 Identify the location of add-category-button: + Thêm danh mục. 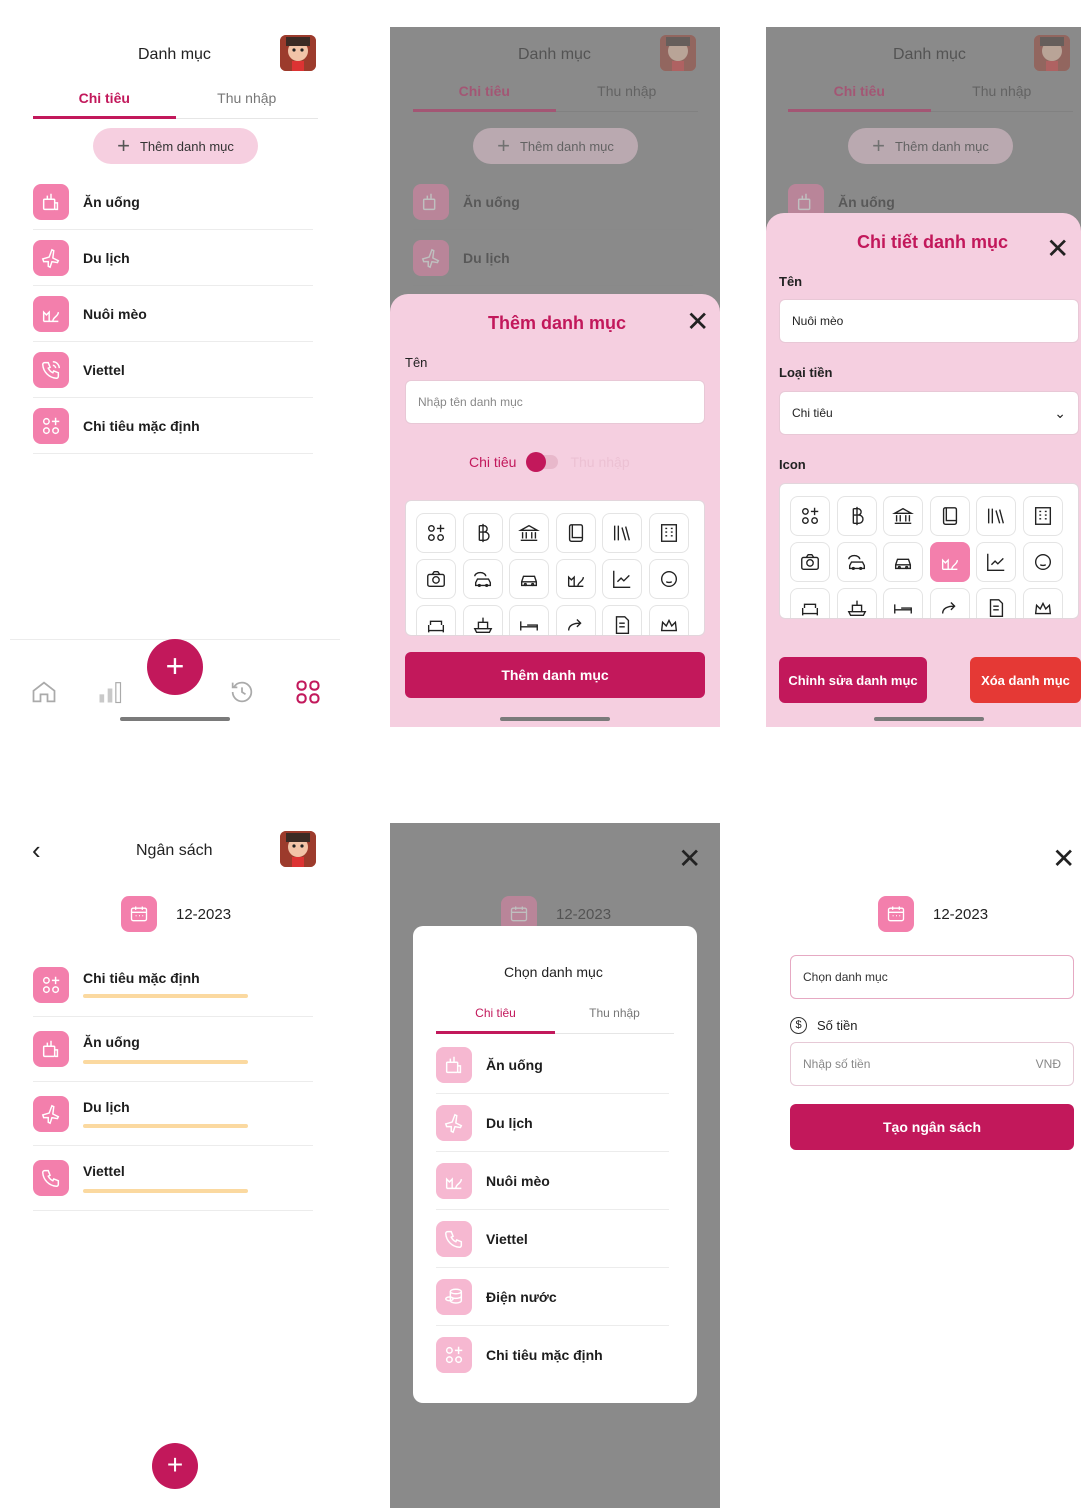
(175, 146).